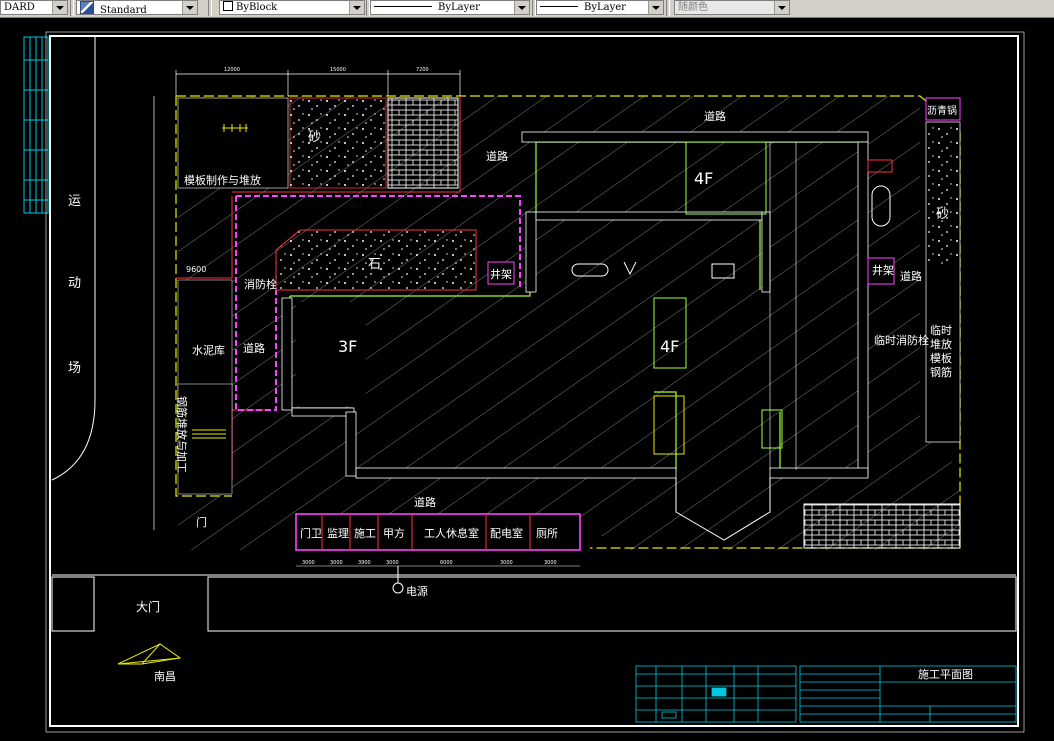 Image resolution: width=1054 pixels, height=741 pixels. Describe the element at coordinates (943, 194) in the screenshot. I see `sand-right-area` at that location.